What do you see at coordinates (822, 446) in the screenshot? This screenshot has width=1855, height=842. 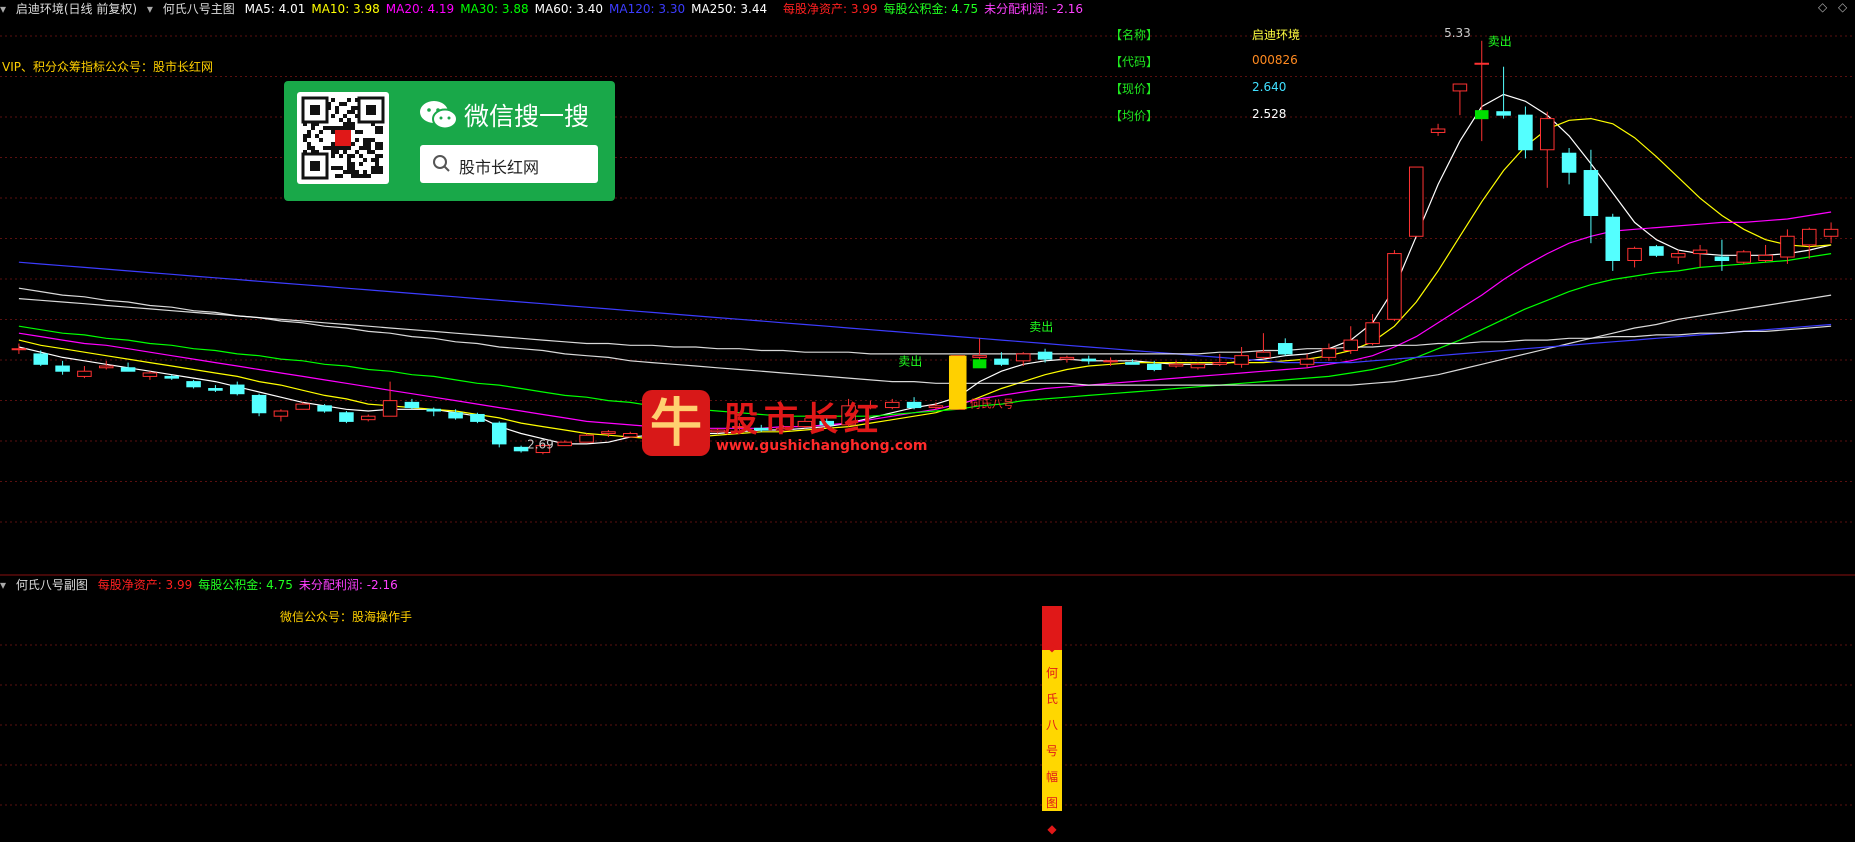 I see `watermark-url: www.gushichanghong.com` at bounding box center [822, 446].